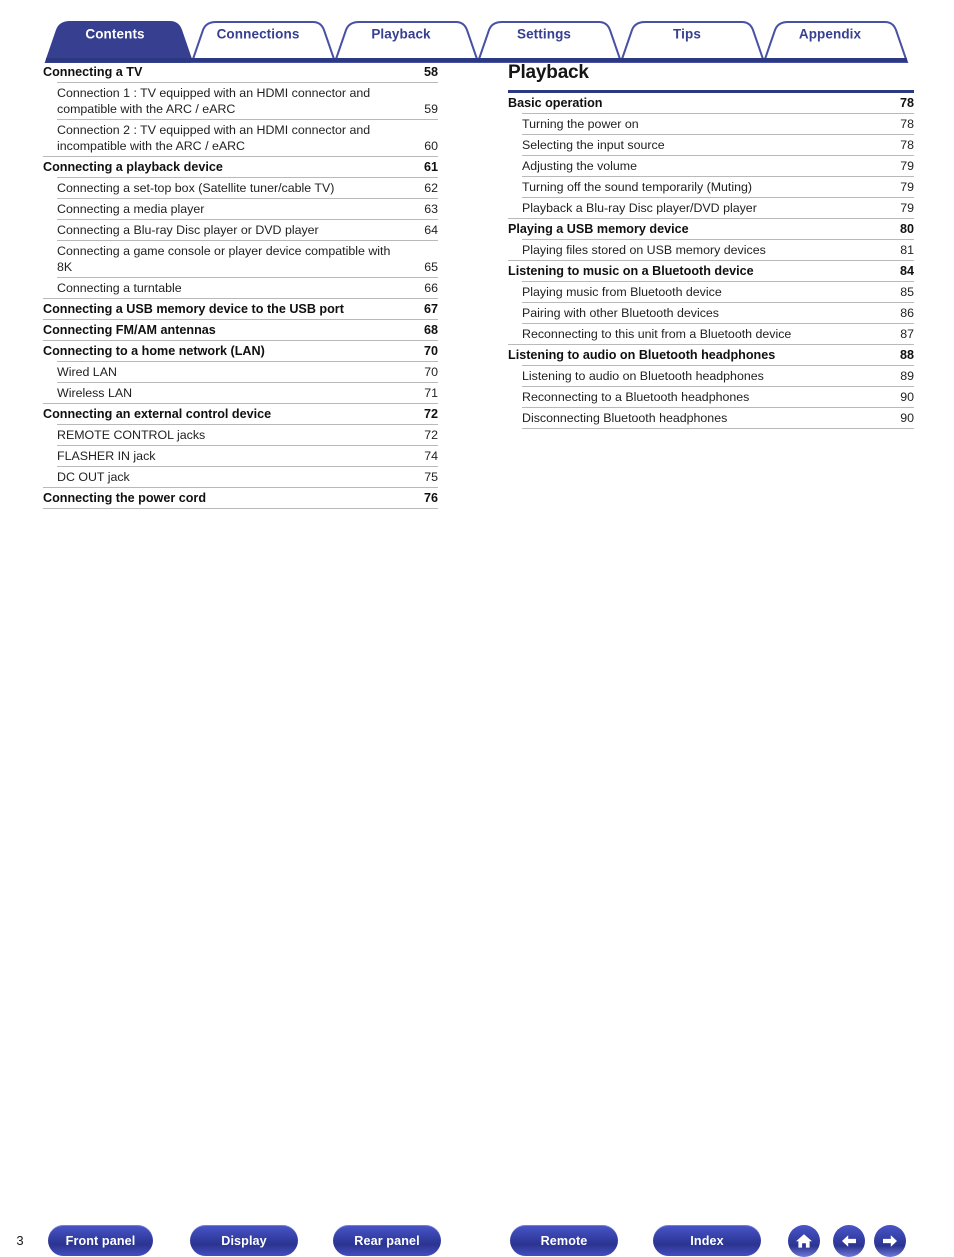 The width and height of the screenshot is (954, 1257). Describe the element at coordinates (125, 498) in the screenshot. I see `toc-entry-label: Connecting the power cord` at that location.